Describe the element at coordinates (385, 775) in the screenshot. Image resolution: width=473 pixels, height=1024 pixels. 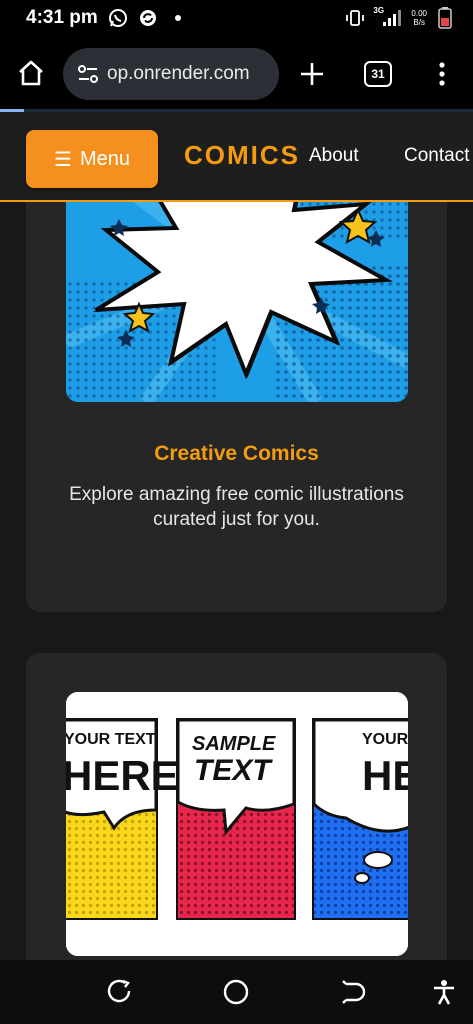
I see `panel-3-line-2: HER` at that location.